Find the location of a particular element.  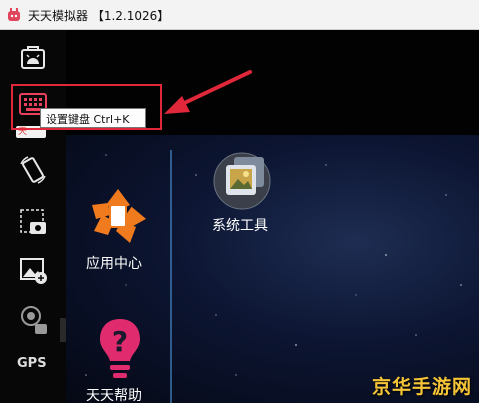

app-label-app-center: 应用中心 is located at coordinates (114, 264).